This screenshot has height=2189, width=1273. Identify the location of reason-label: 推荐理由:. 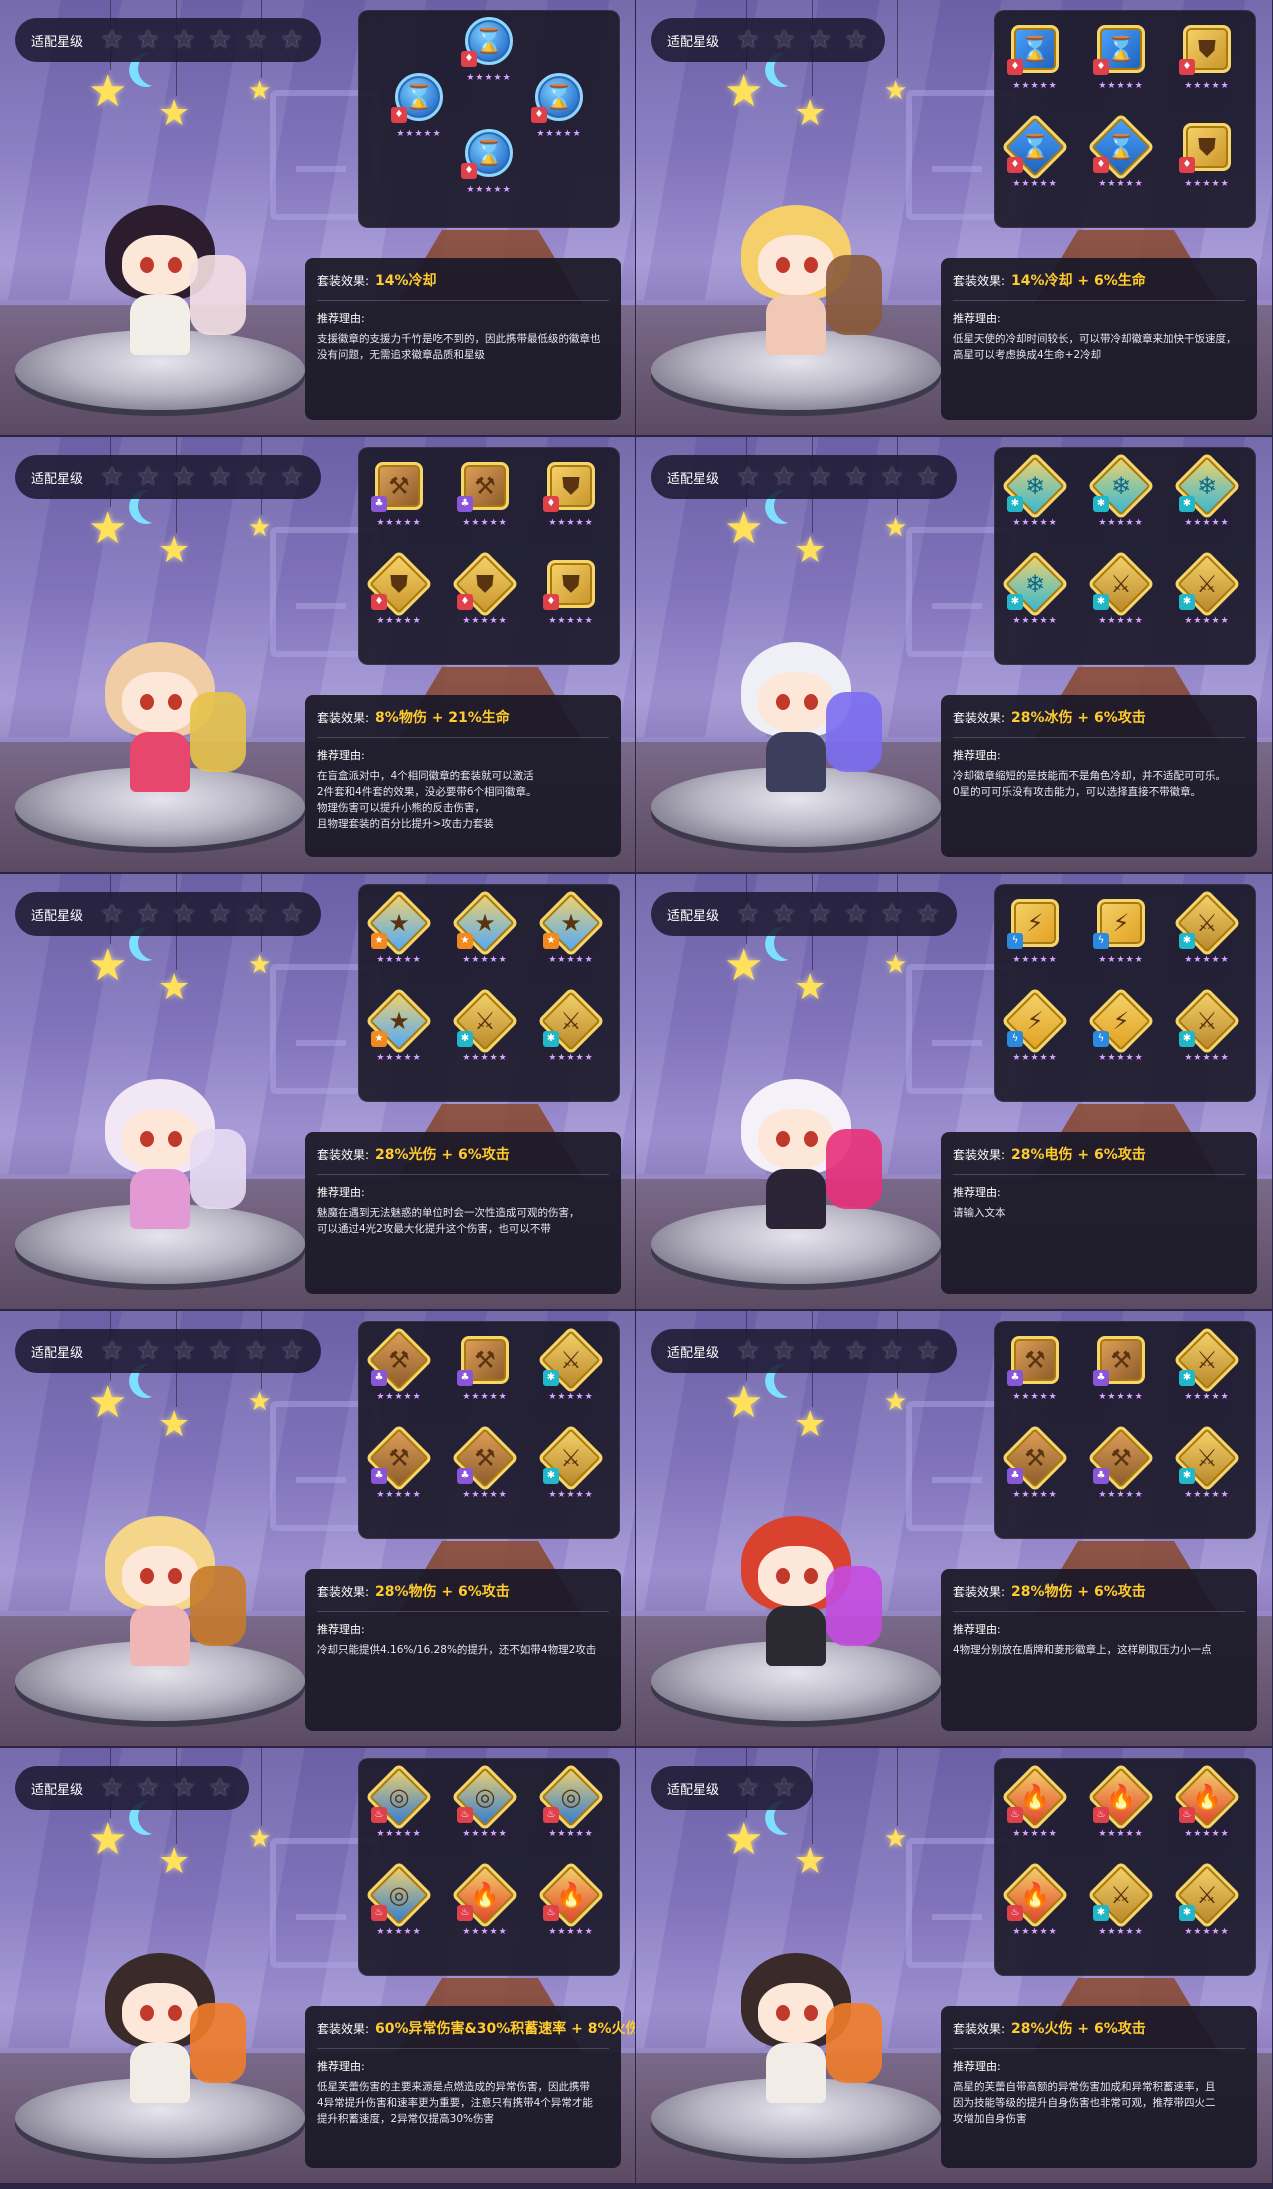
(341, 1192).